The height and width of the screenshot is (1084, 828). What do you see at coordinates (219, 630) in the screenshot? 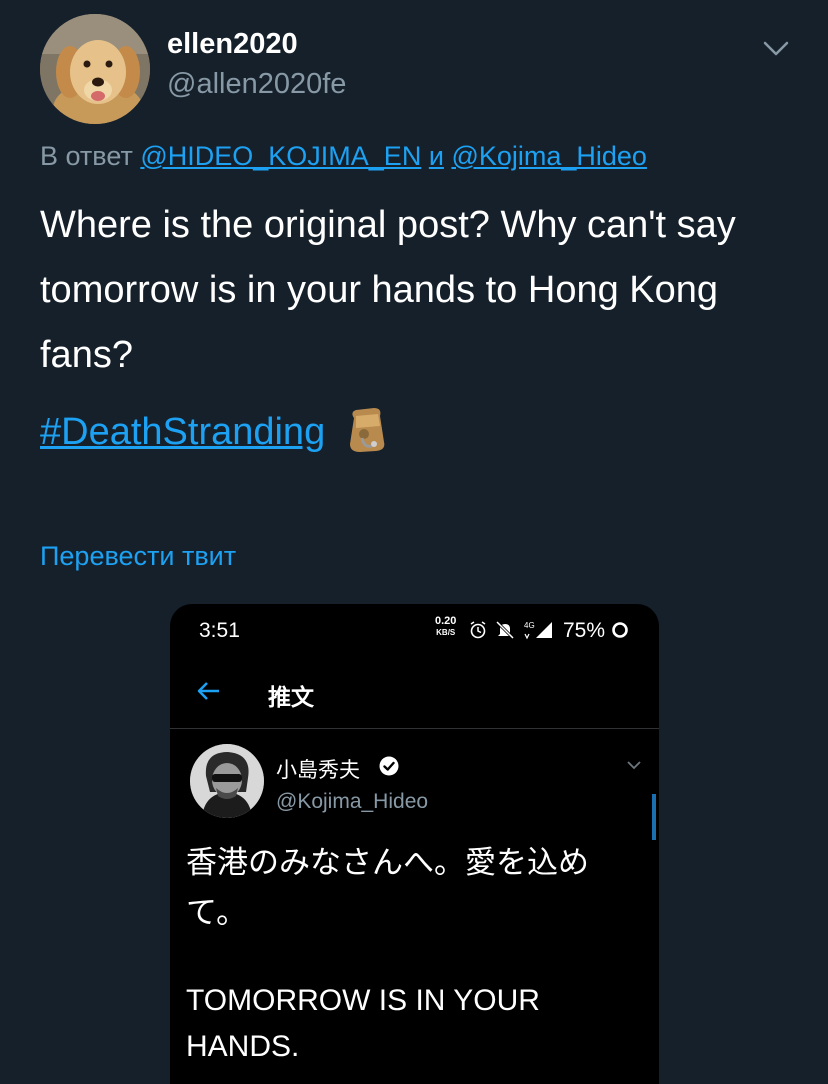
I see `status-time: 3:51` at bounding box center [219, 630].